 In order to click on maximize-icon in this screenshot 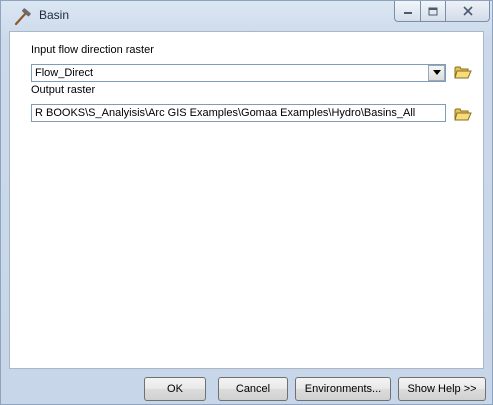, I will do `click(433, 11)`.